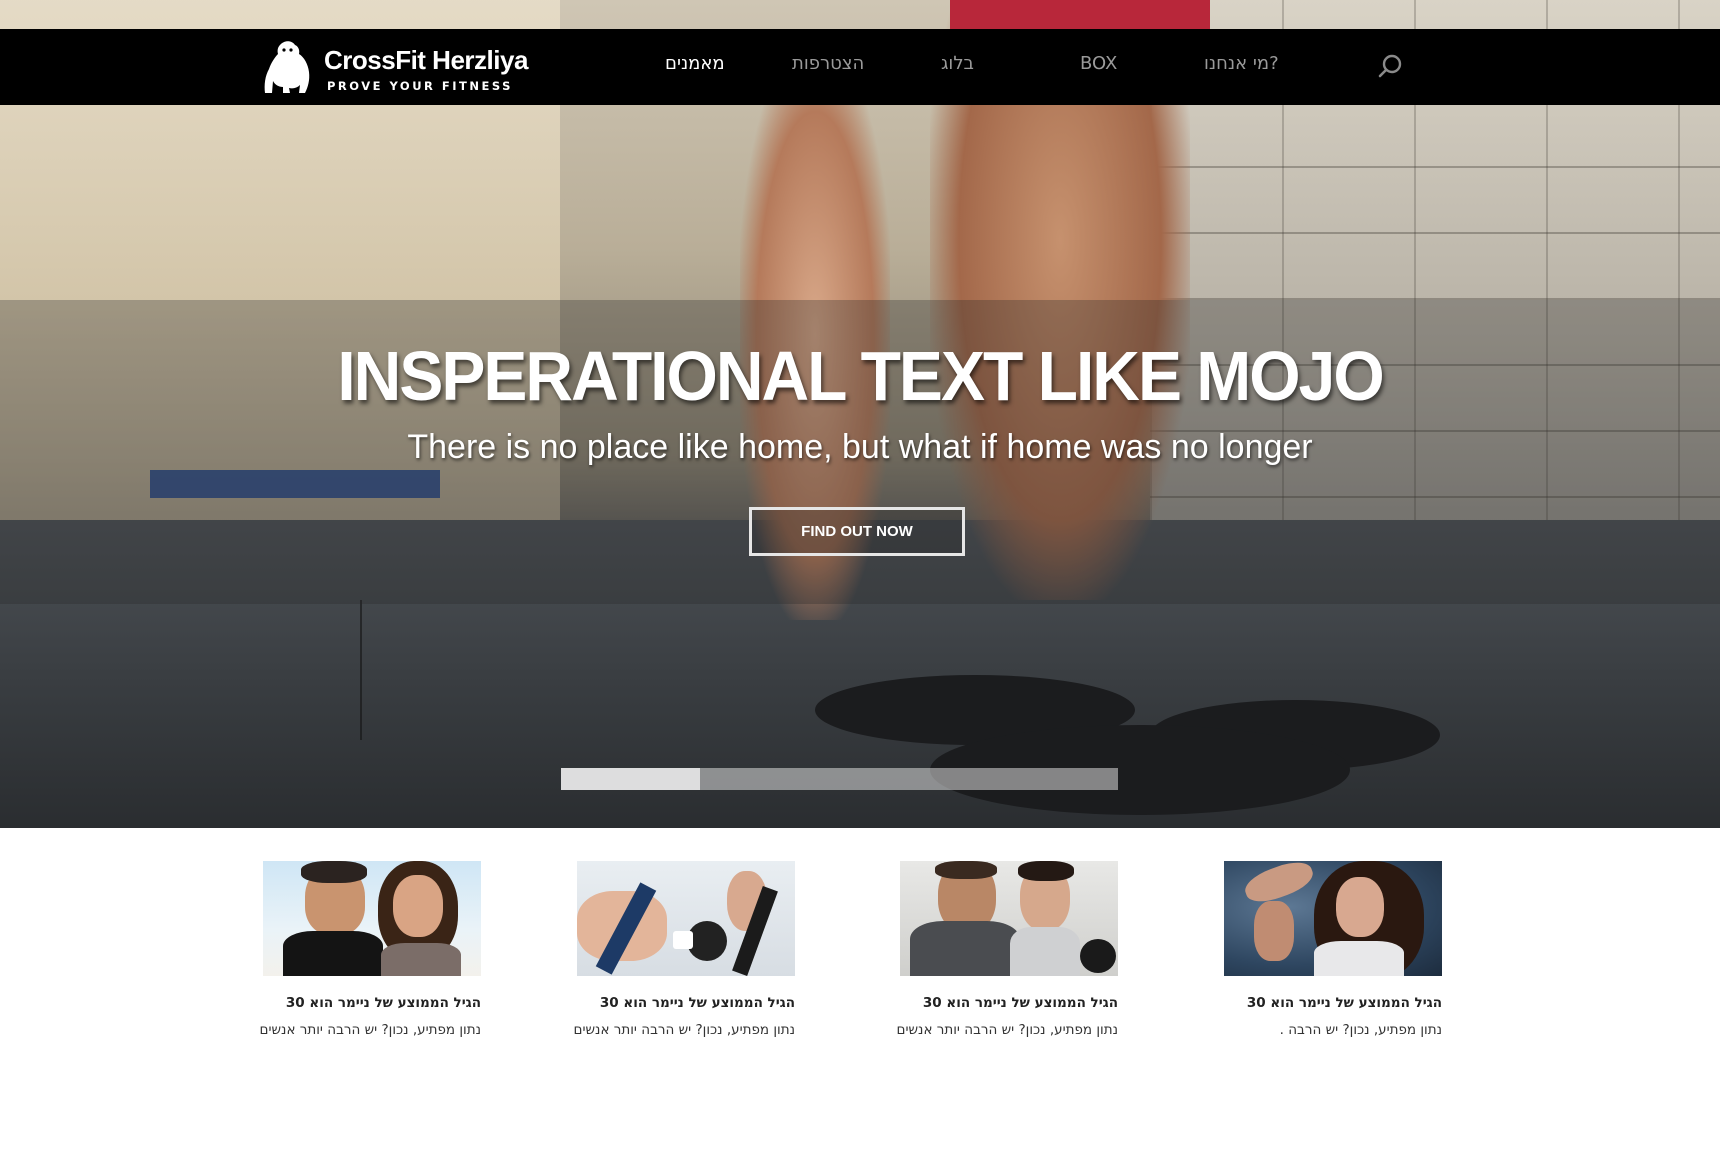 The height and width of the screenshot is (1150, 1720). Describe the element at coordinates (287, 67) in the screenshot. I see `gorilla-logo-icon` at that location.